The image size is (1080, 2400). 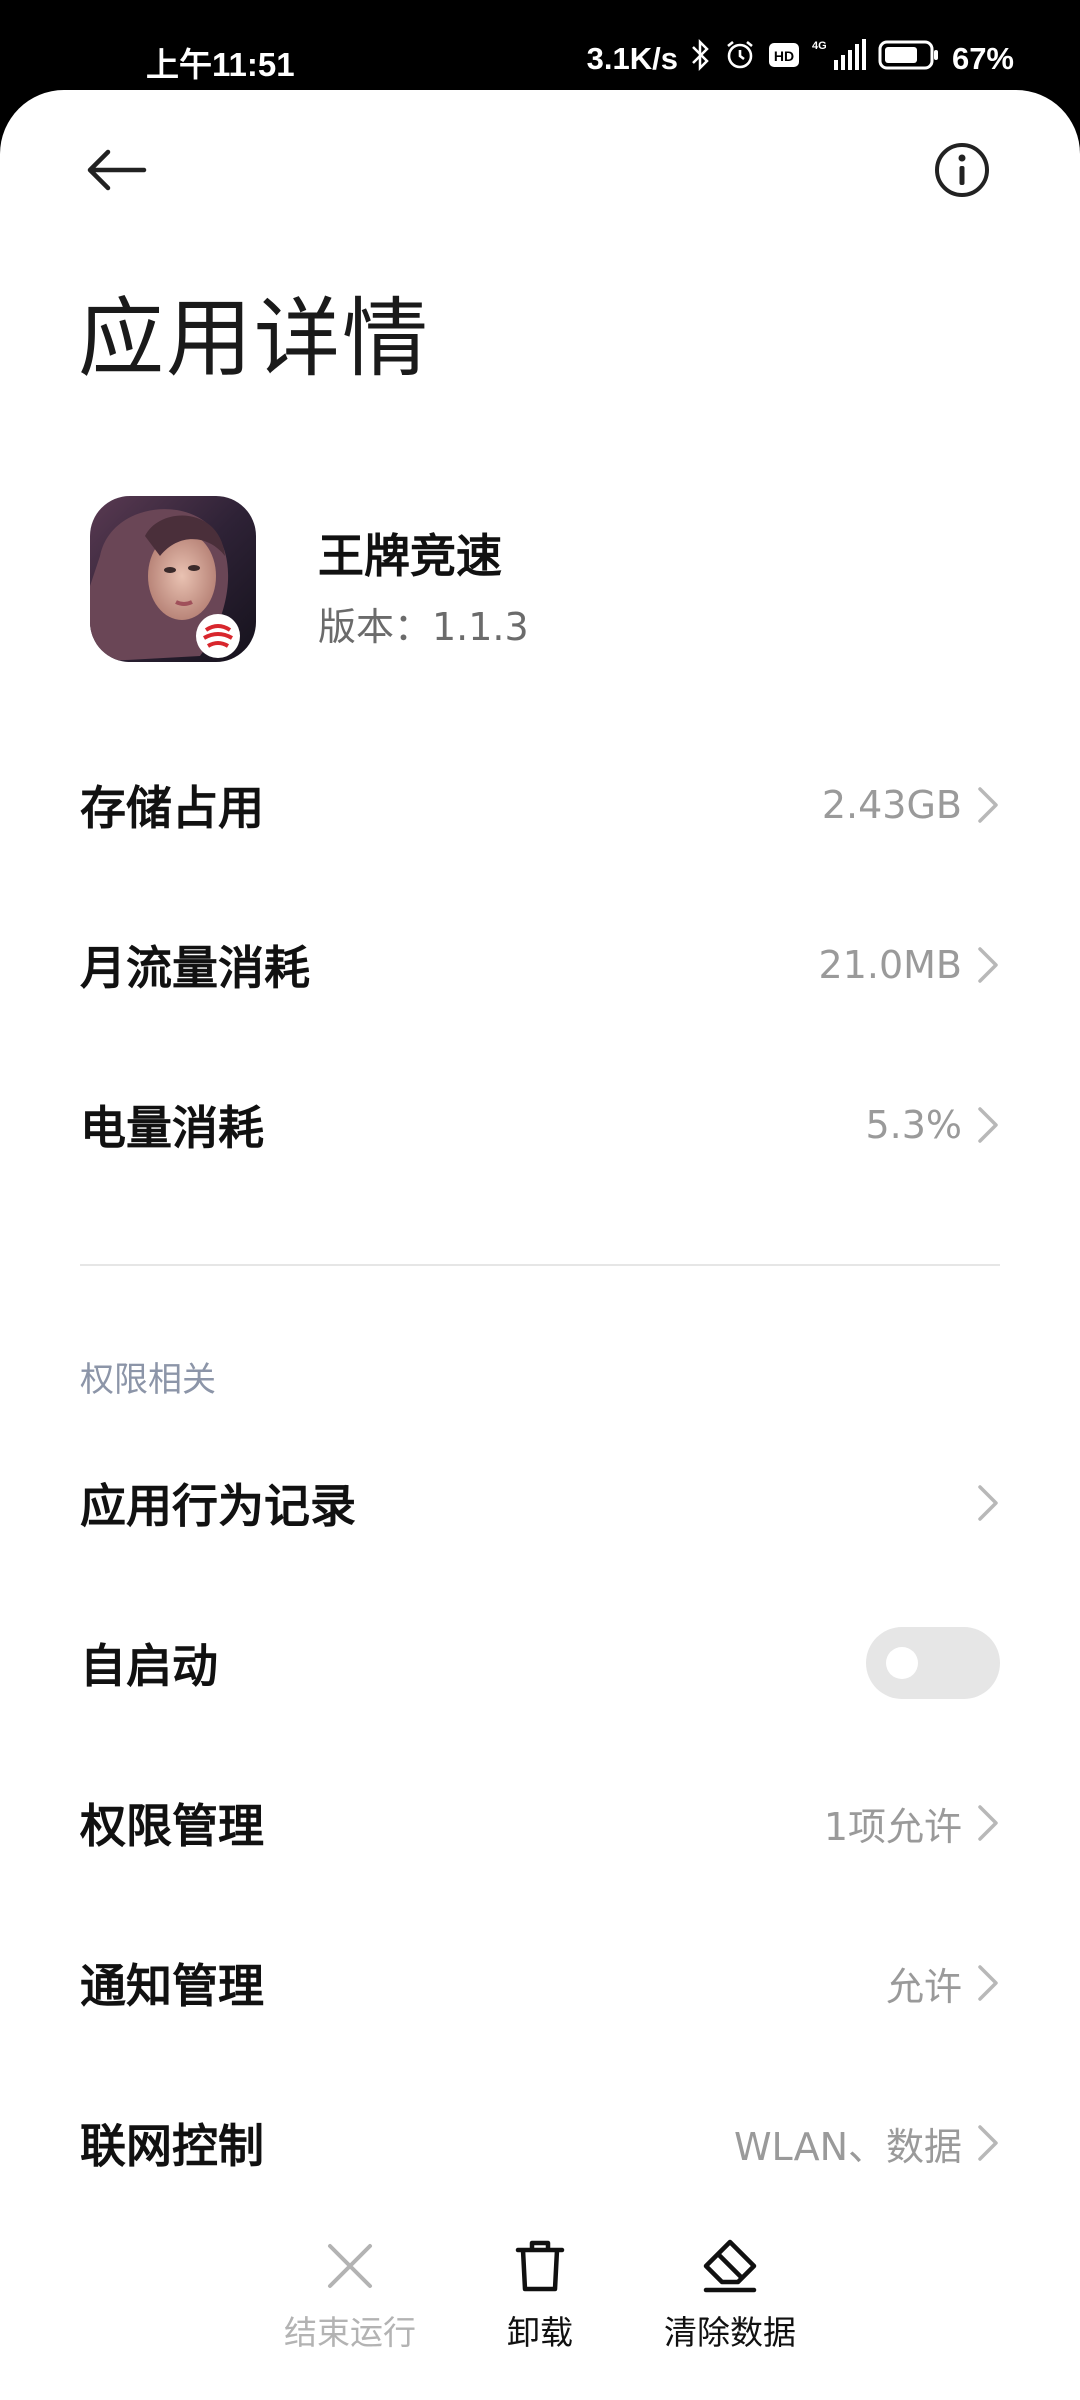 What do you see at coordinates (632, 58) in the screenshot?
I see `network-speed: 3.1K/s` at bounding box center [632, 58].